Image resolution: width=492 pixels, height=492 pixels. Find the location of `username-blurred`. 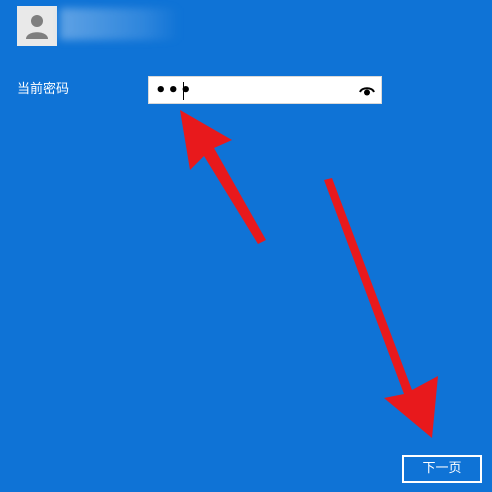

username-blurred is located at coordinates (120, 24).